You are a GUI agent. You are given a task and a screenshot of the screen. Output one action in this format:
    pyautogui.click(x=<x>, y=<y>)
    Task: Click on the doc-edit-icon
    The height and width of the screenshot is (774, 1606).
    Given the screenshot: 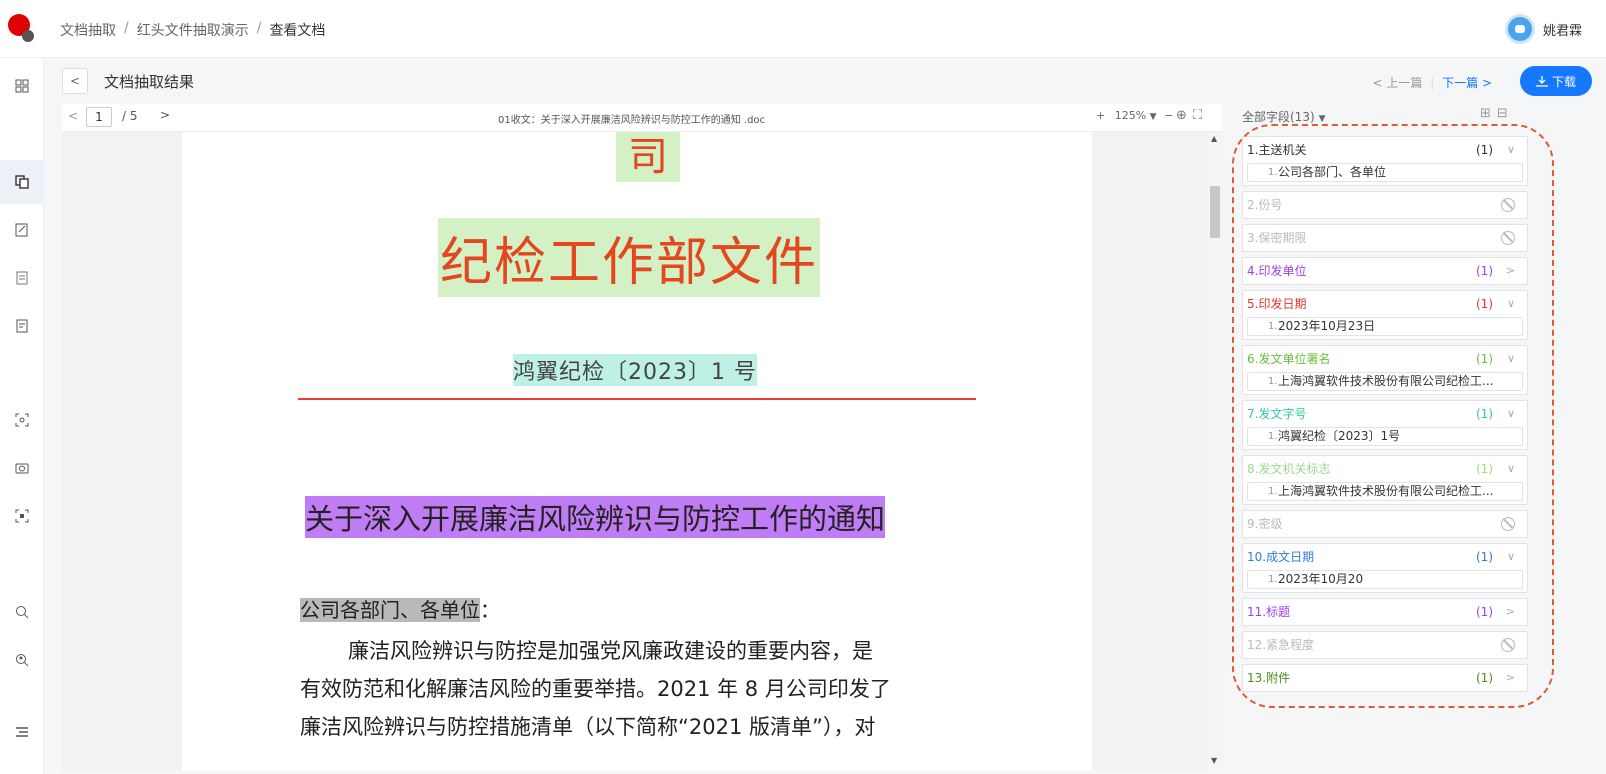 What is the action you would take?
    pyautogui.click(x=22, y=230)
    